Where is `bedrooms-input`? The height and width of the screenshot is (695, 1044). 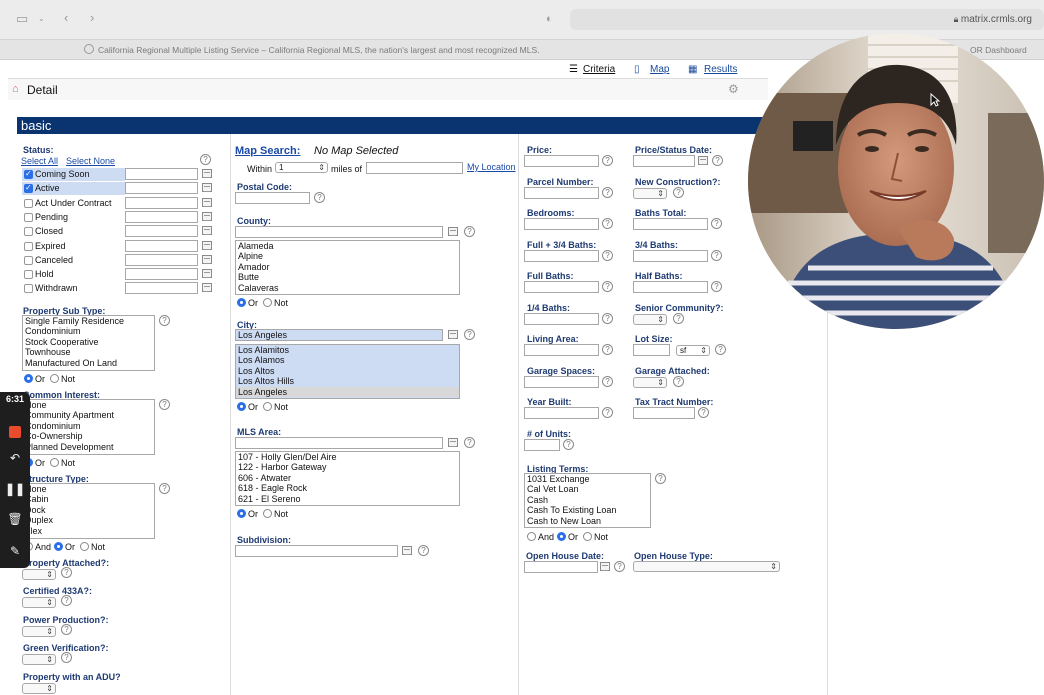 bedrooms-input is located at coordinates (561, 224).